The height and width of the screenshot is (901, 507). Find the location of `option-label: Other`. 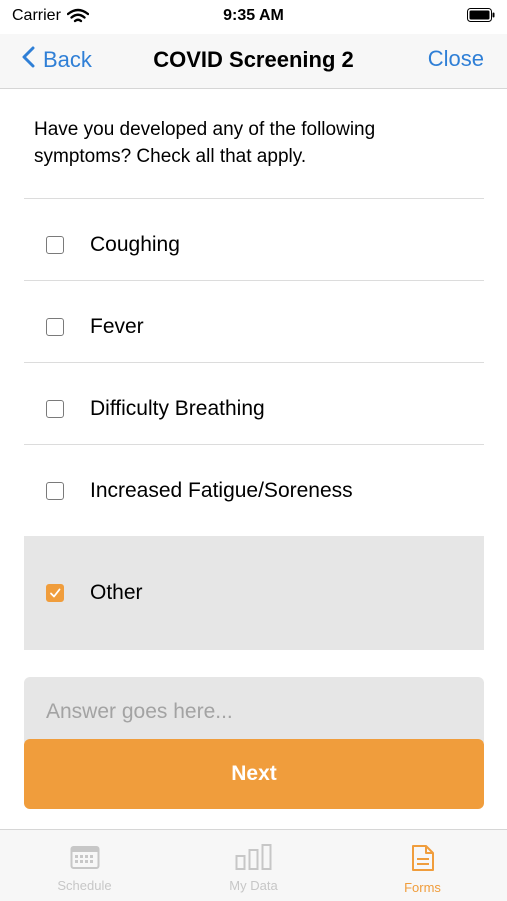

option-label: Other is located at coordinates (116, 592).